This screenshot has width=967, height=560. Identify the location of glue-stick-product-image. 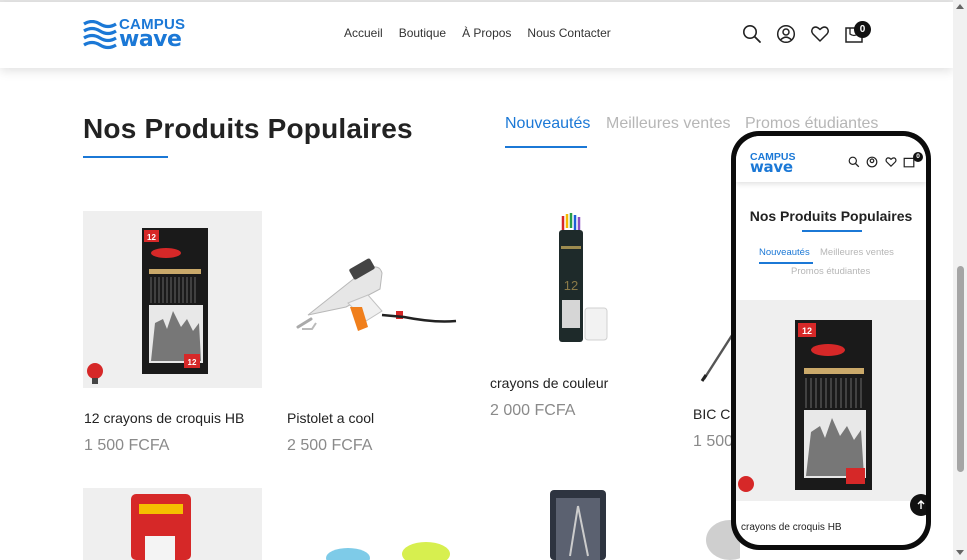
(172, 524).